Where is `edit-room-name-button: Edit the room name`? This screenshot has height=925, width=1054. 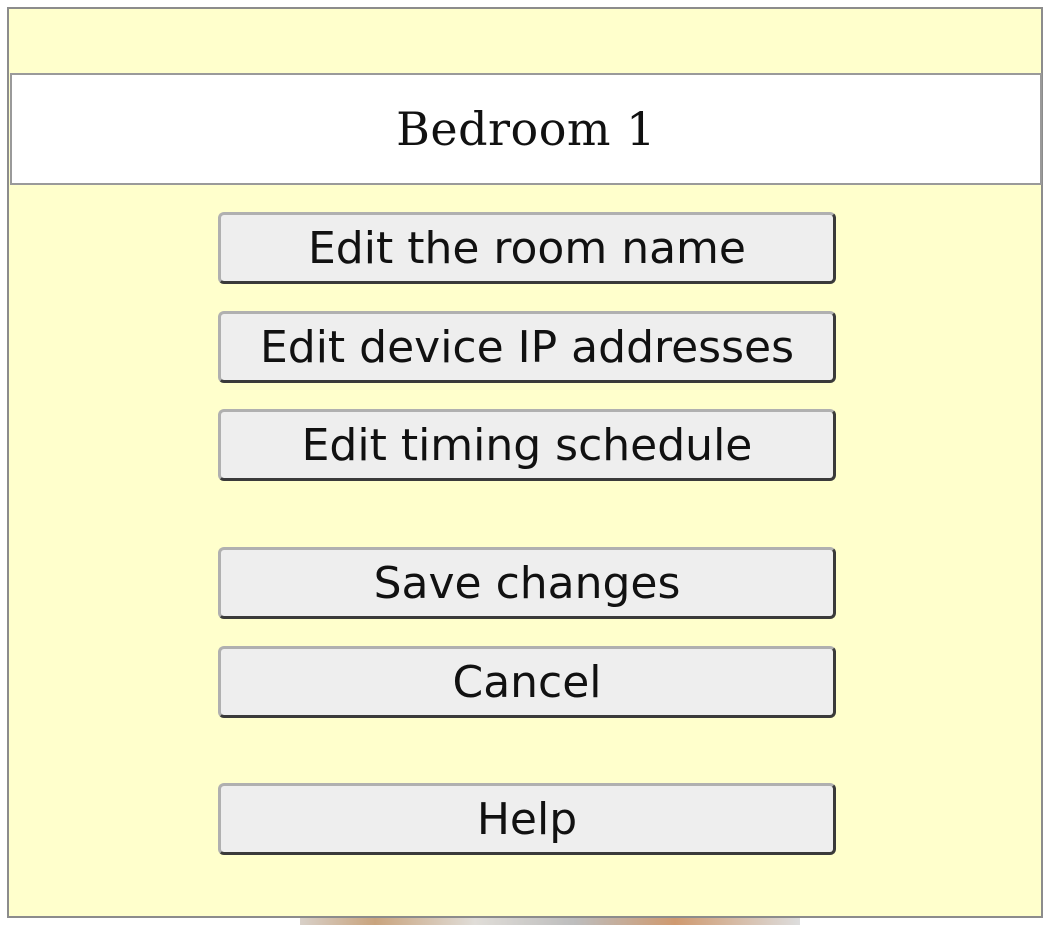 edit-room-name-button: Edit the room name is located at coordinates (527, 248).